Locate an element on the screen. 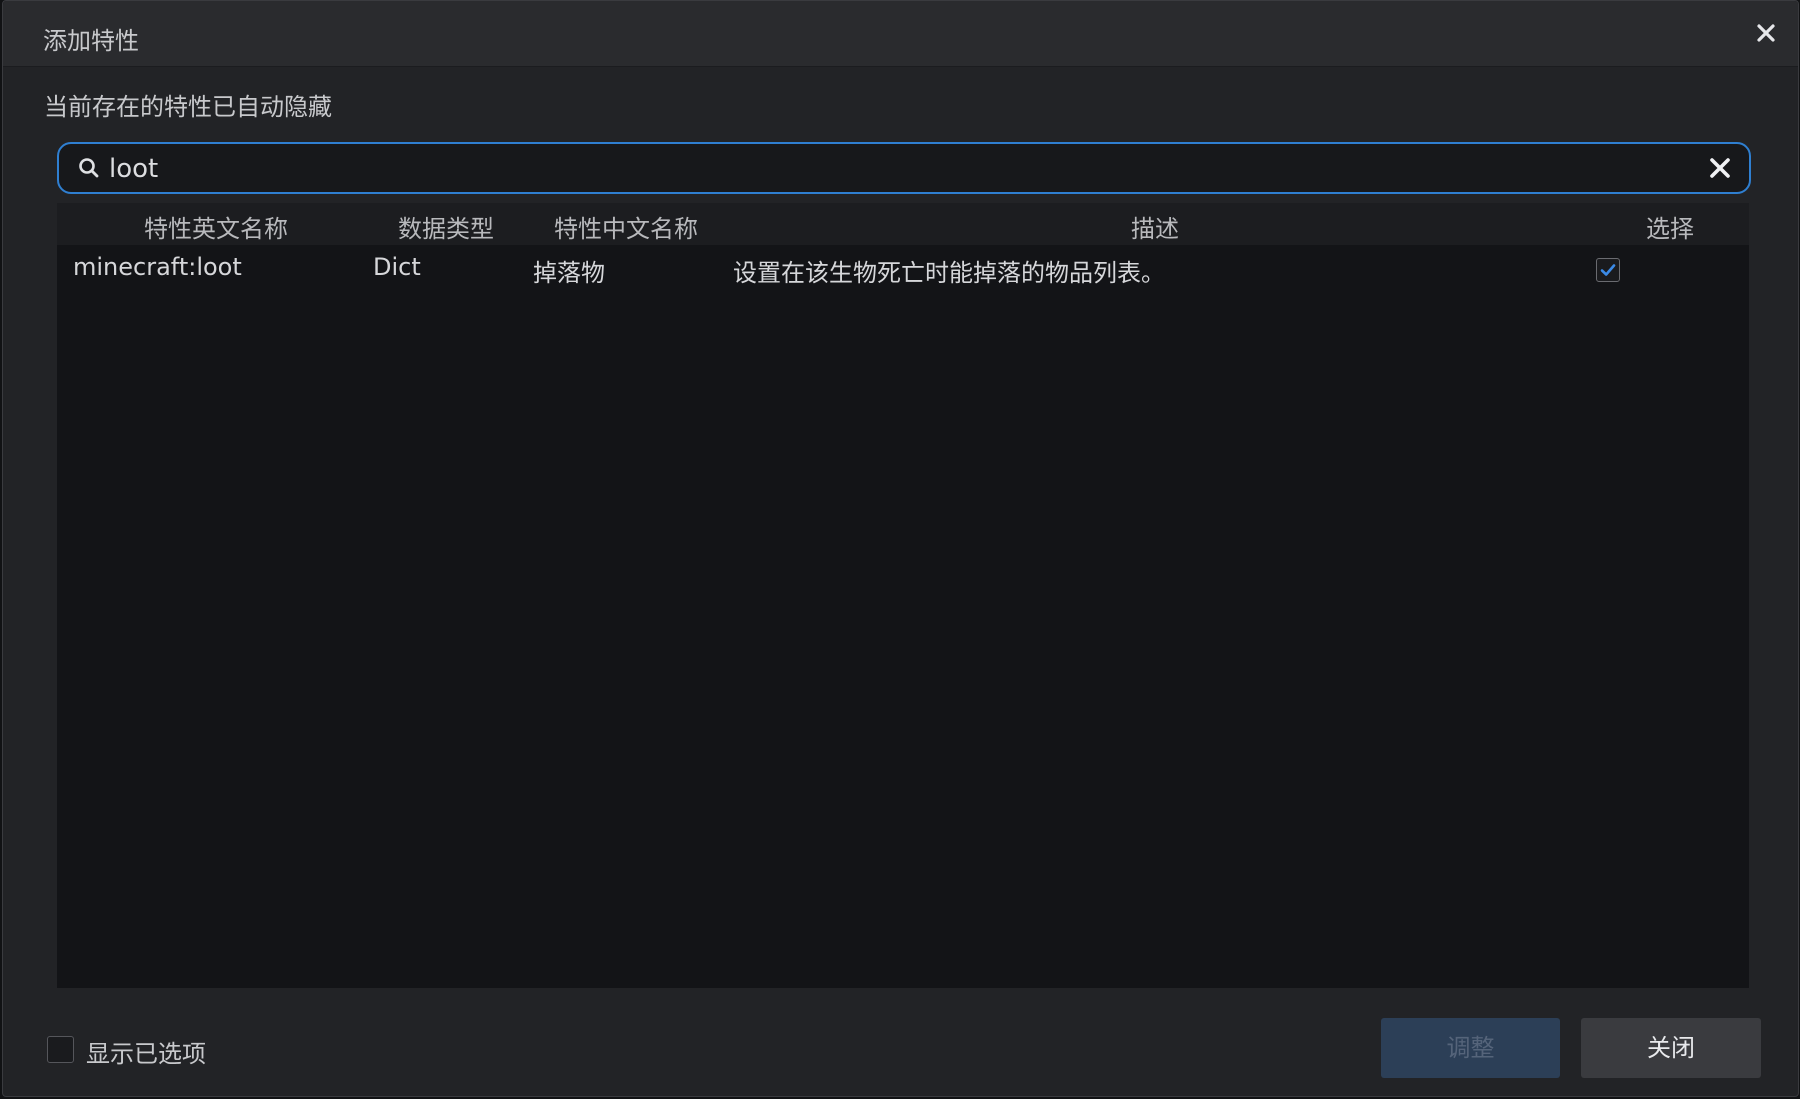 The width and height of the screenshot is (1800, 1099). cell-data-type: Dict is located at coordinates (397, 267).